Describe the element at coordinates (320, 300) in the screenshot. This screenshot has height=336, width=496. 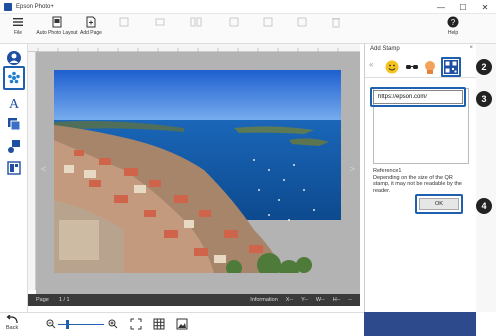
I see `w-value: W--` at that location.